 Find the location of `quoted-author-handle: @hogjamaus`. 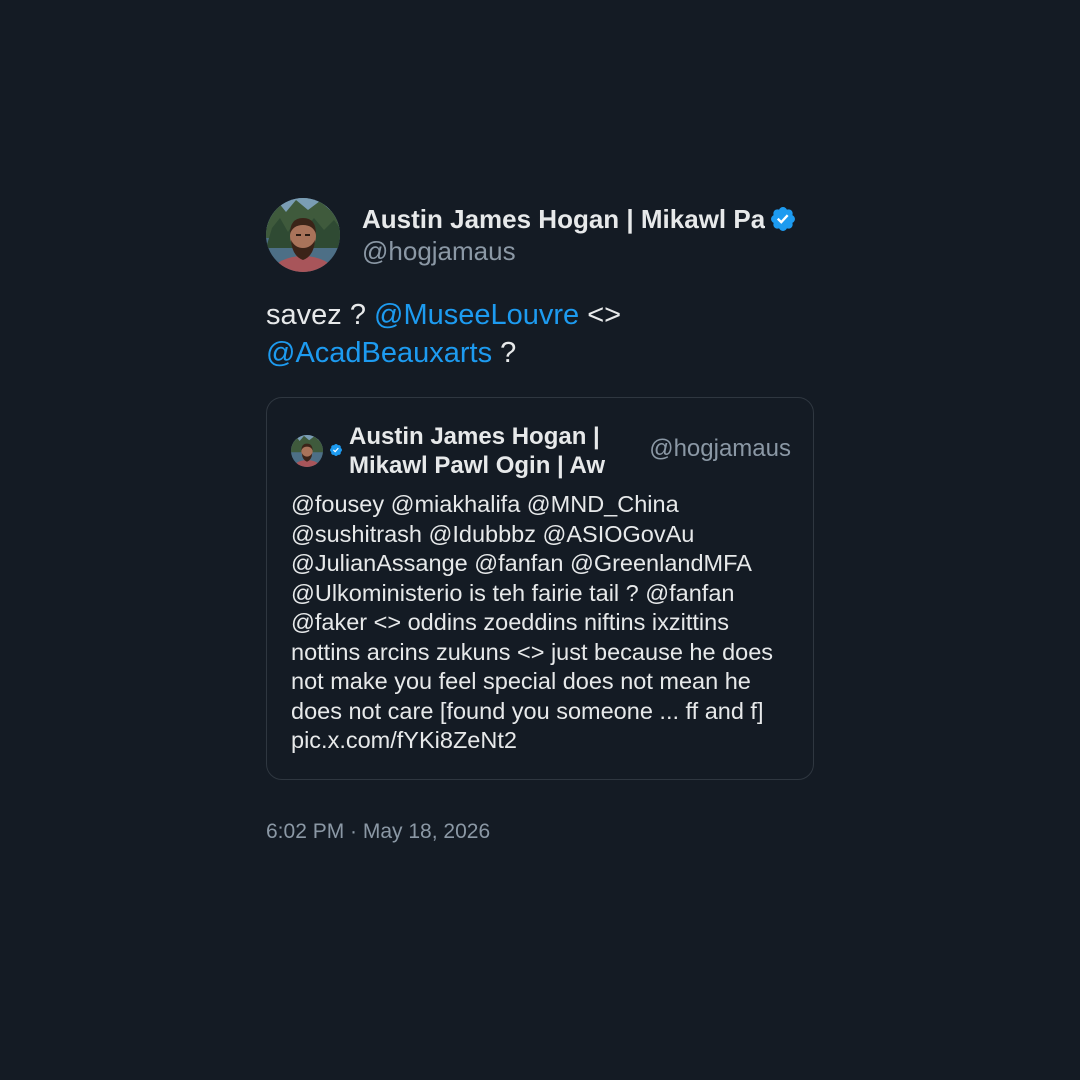

quoted-author-handle: @hogjamaus is located at coordinates (720, 448).